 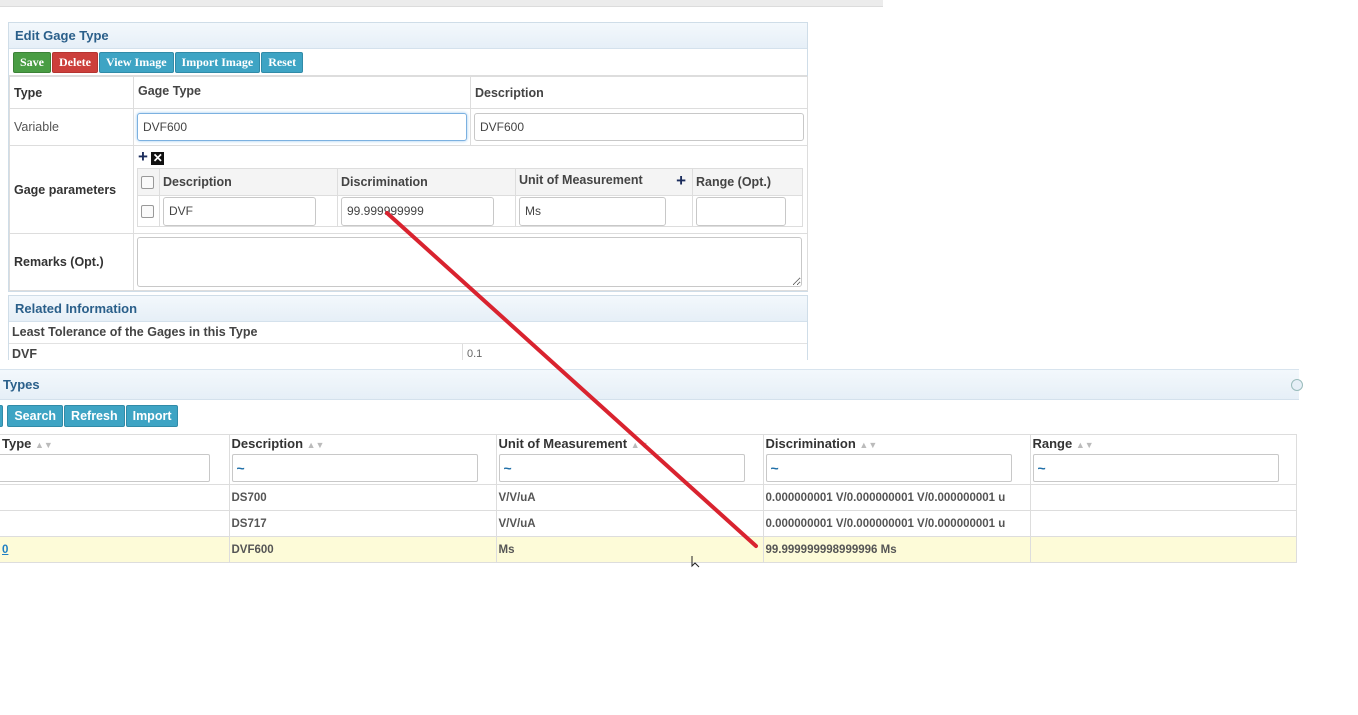 I want to click on param-description-header: Description, so click(x=248, y=182).